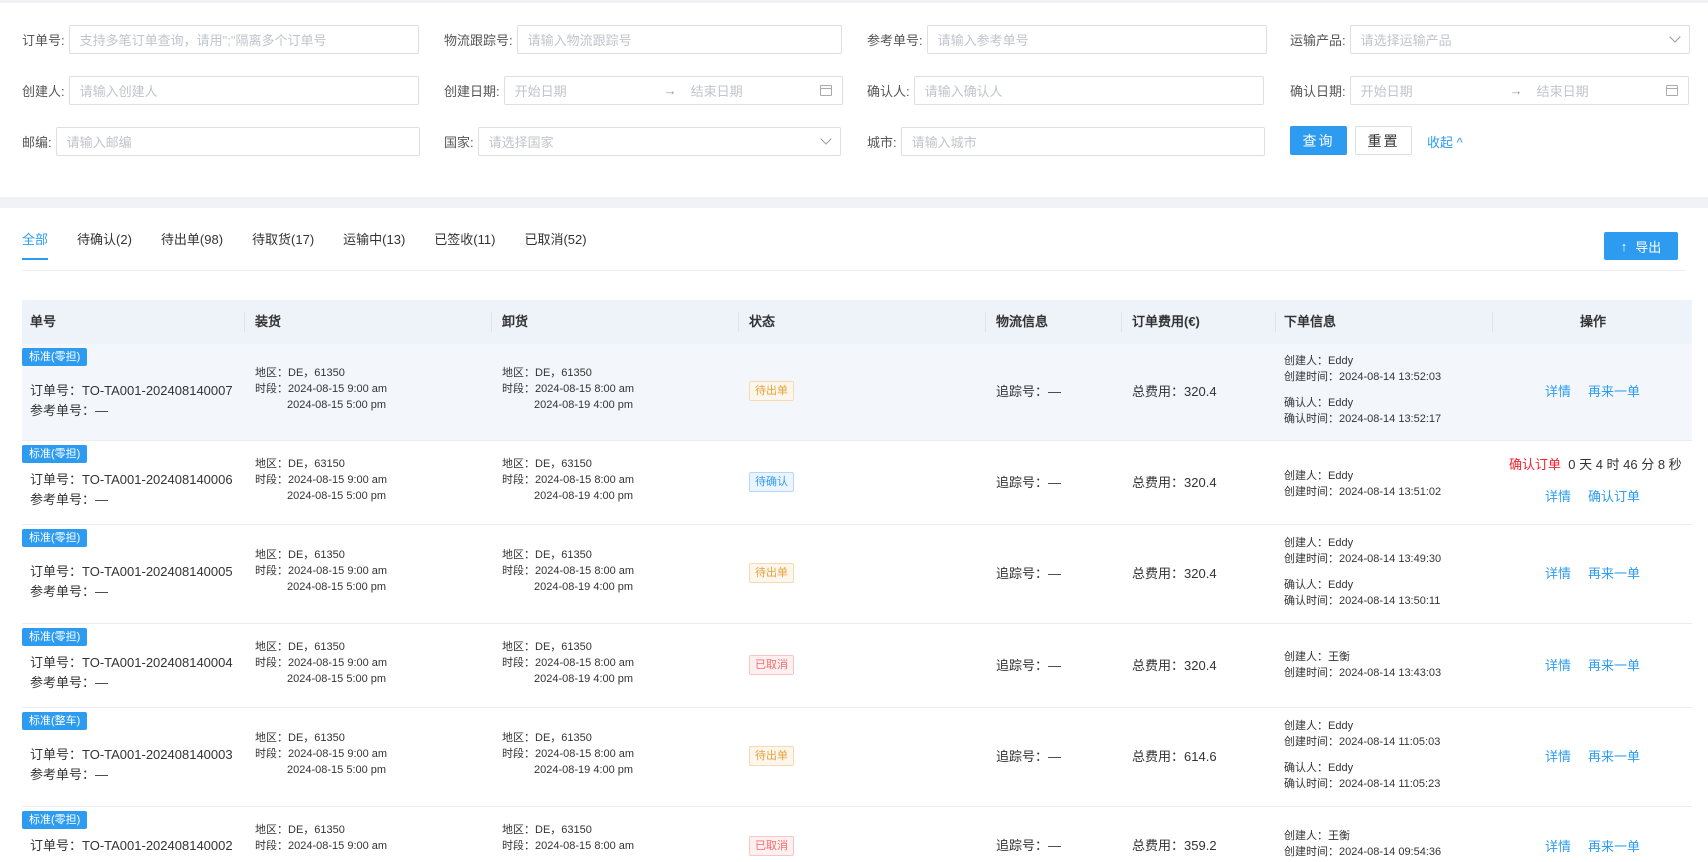  What do you see at coordinates (1563, 90) in the screenshot?
I see `confirm-date-end: 结束日期` at bounding box center [1563, 90].